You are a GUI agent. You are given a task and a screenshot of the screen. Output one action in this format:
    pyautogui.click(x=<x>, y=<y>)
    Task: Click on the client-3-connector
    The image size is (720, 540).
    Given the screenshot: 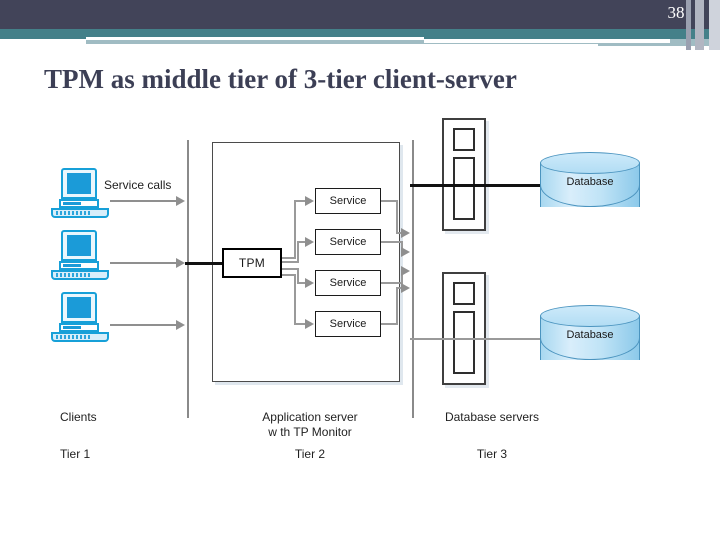 What is the action you would take?
    pyautogui.click(x=143, y=325)
    